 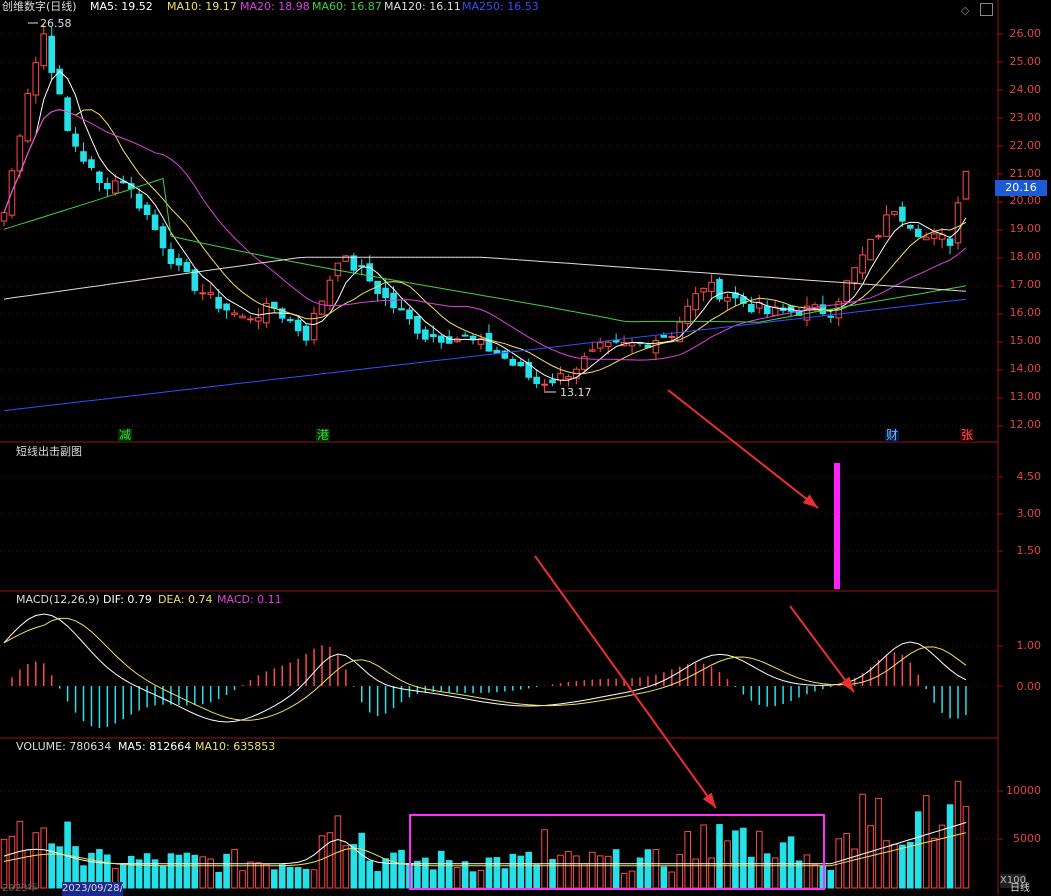 What do you see at coordinates (323, 435) in the screenshot?
I see `marker-hk: 港` at bounding box center [323, 435].